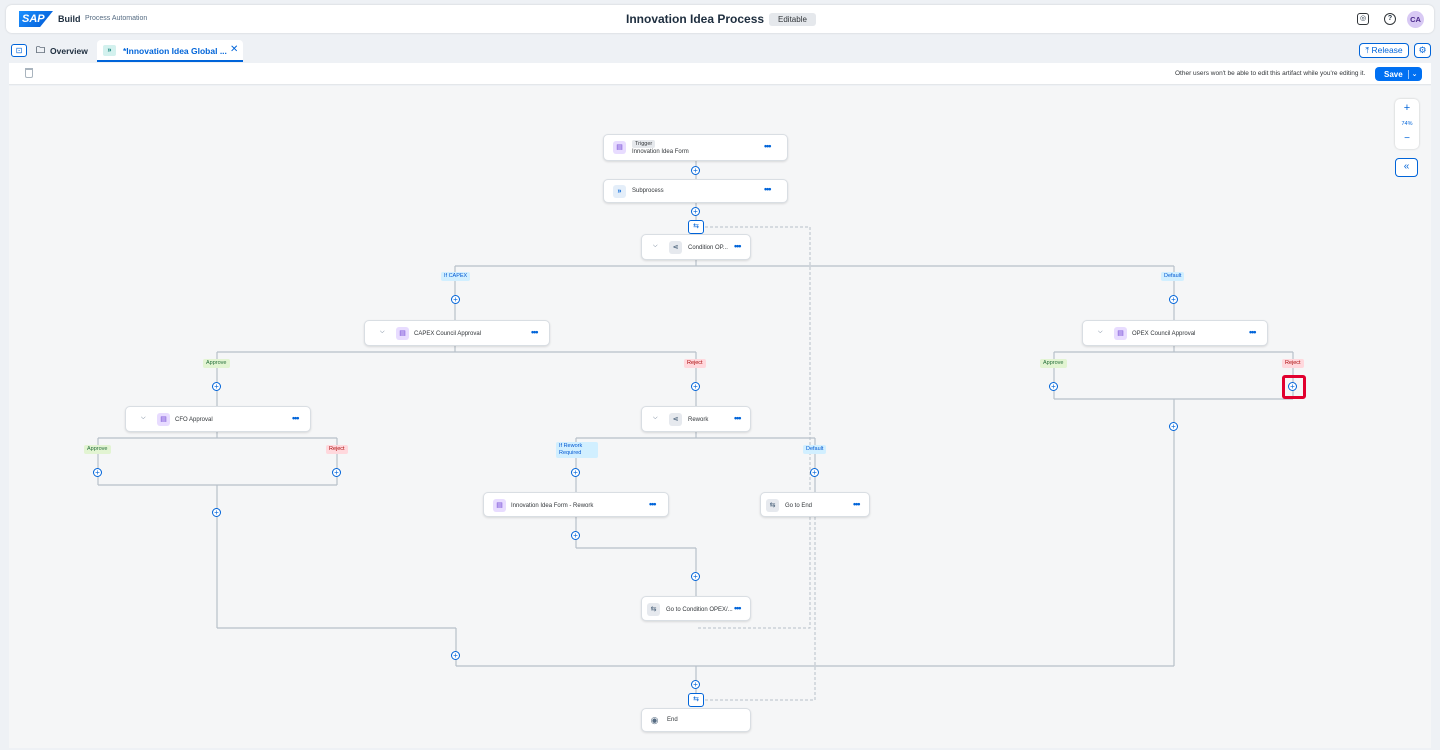 The height and width of the screenshot is (750, 1440). What do you see at coordinates (654, 720) in the screenshot?
I see `end-icon: ◉` at bounding box center [654, 720].